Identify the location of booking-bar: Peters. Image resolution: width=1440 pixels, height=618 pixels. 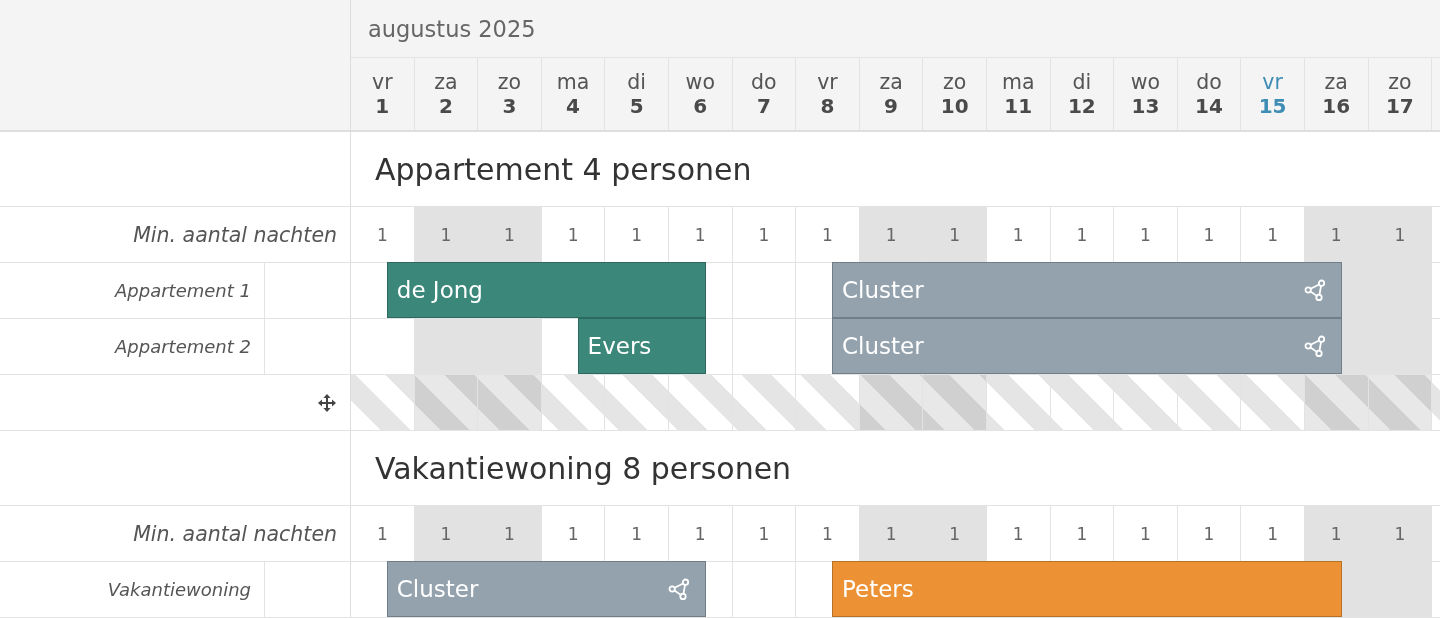
(1087, 589).